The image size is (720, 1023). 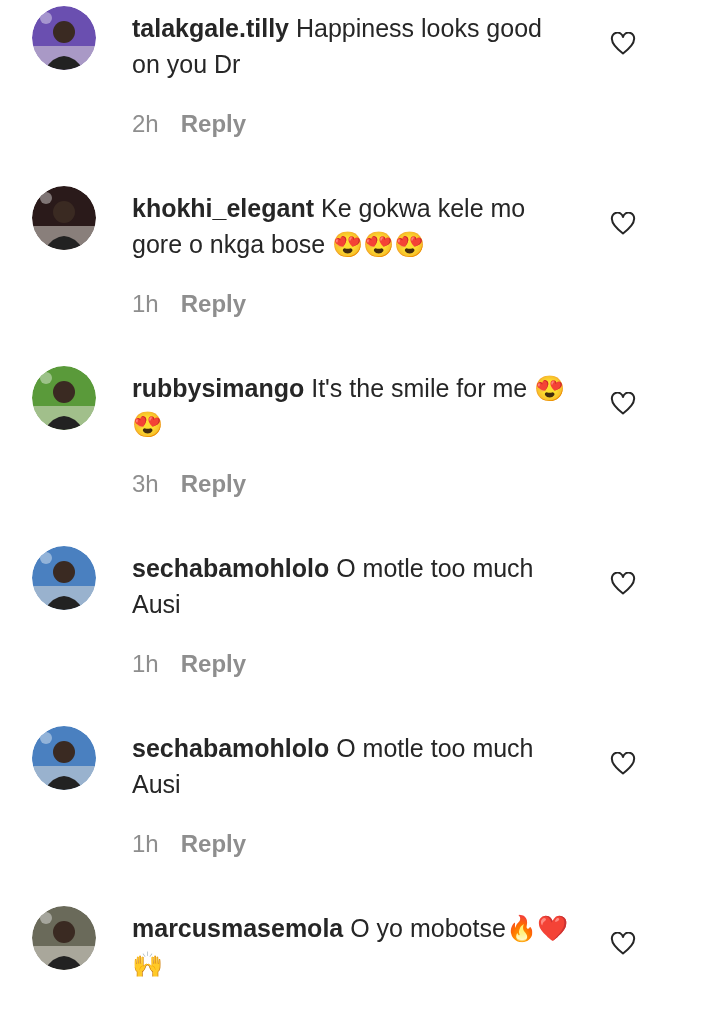 I want to click on timestamp: 2h, so click(x=145, y=124).